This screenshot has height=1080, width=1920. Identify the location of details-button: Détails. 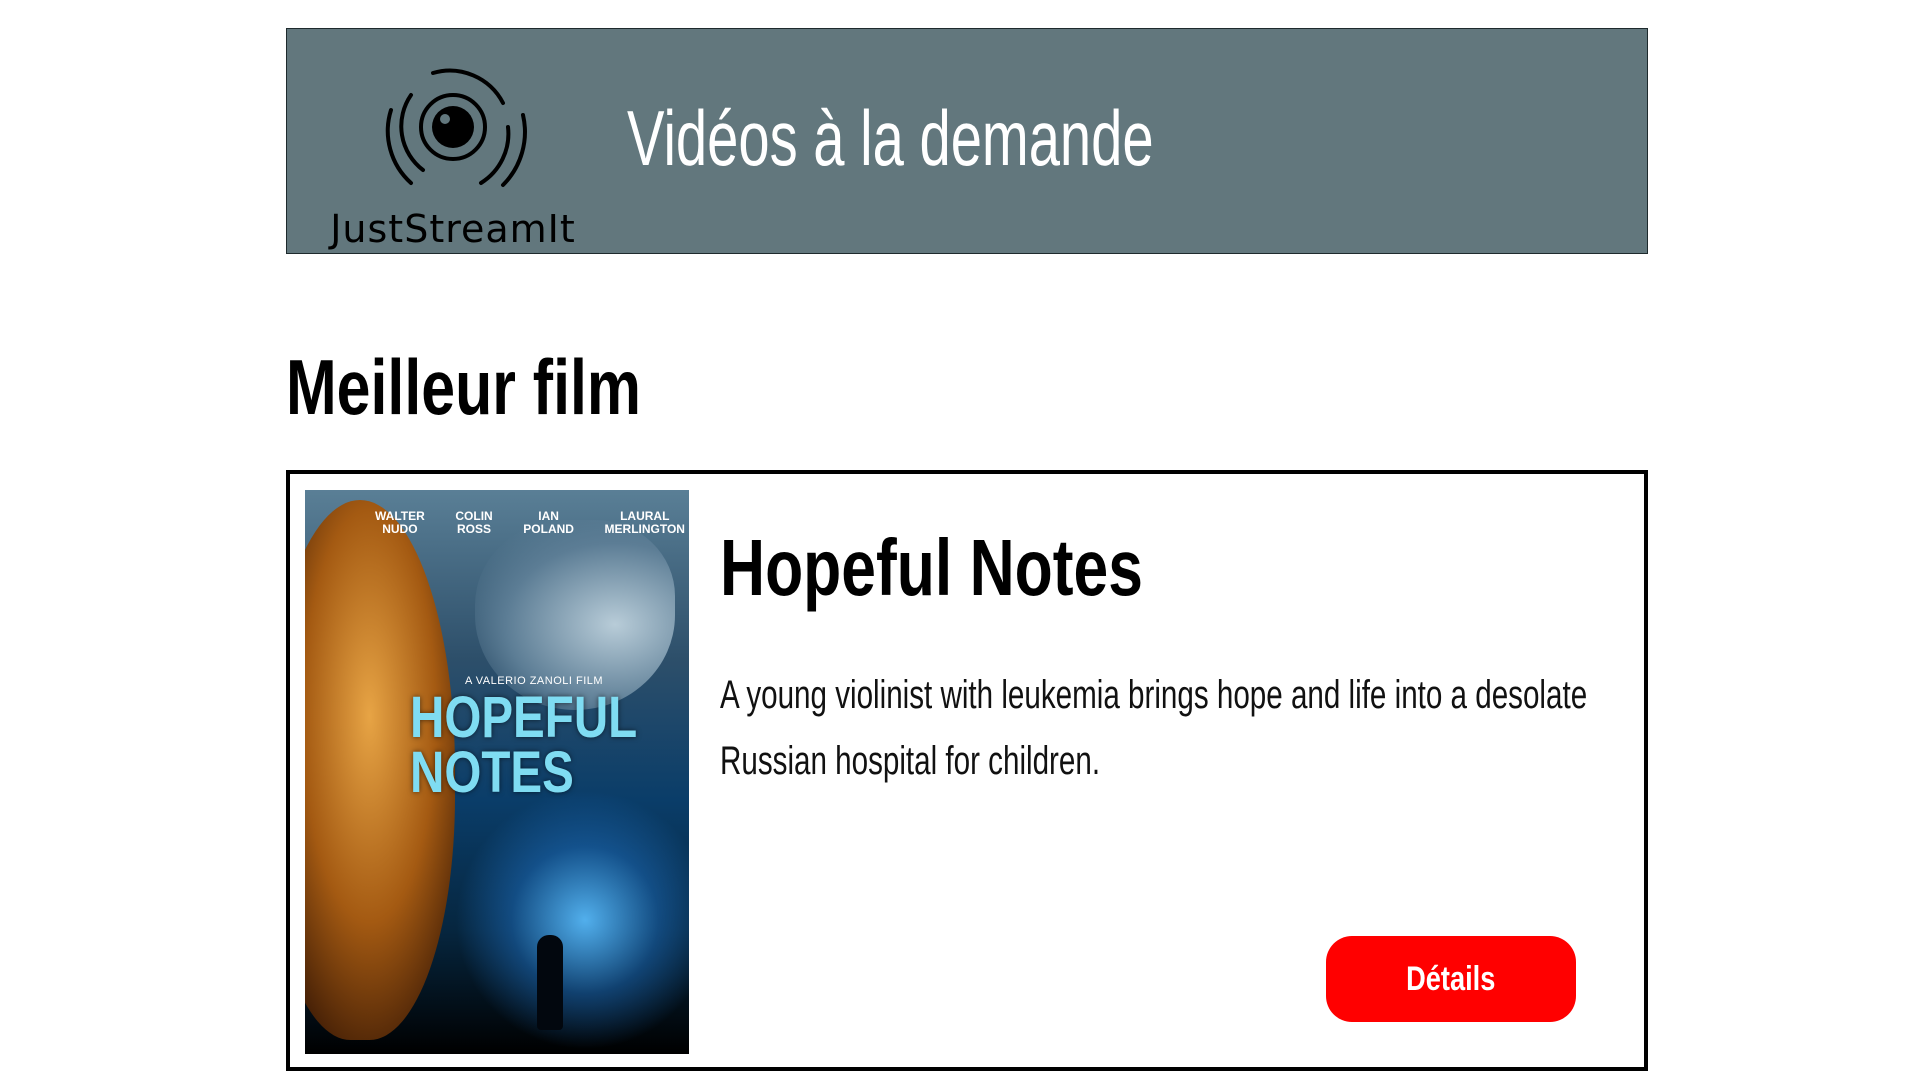
(1451, 979).